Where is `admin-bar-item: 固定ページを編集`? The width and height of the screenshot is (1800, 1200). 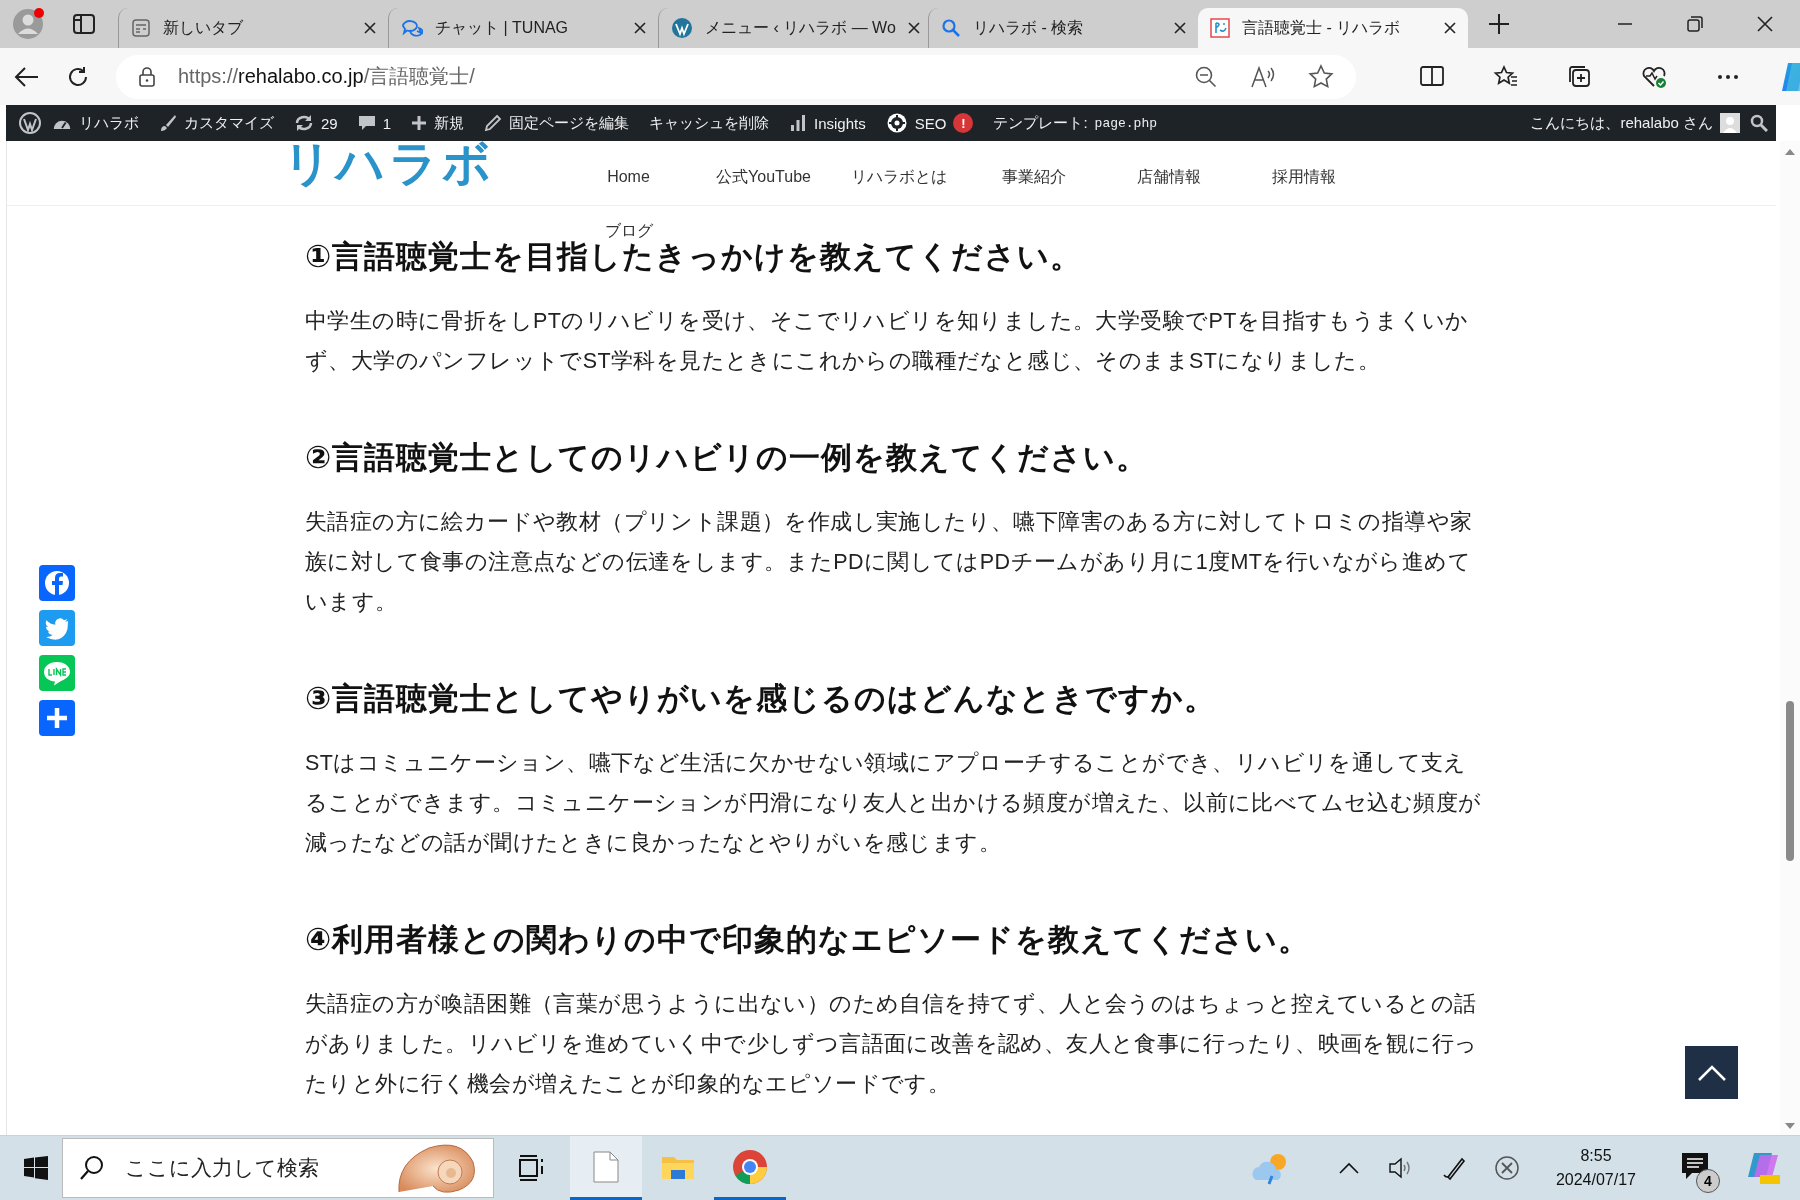 admin-bar-item: 固定ページを編集 is located at coordinates (557, 123).